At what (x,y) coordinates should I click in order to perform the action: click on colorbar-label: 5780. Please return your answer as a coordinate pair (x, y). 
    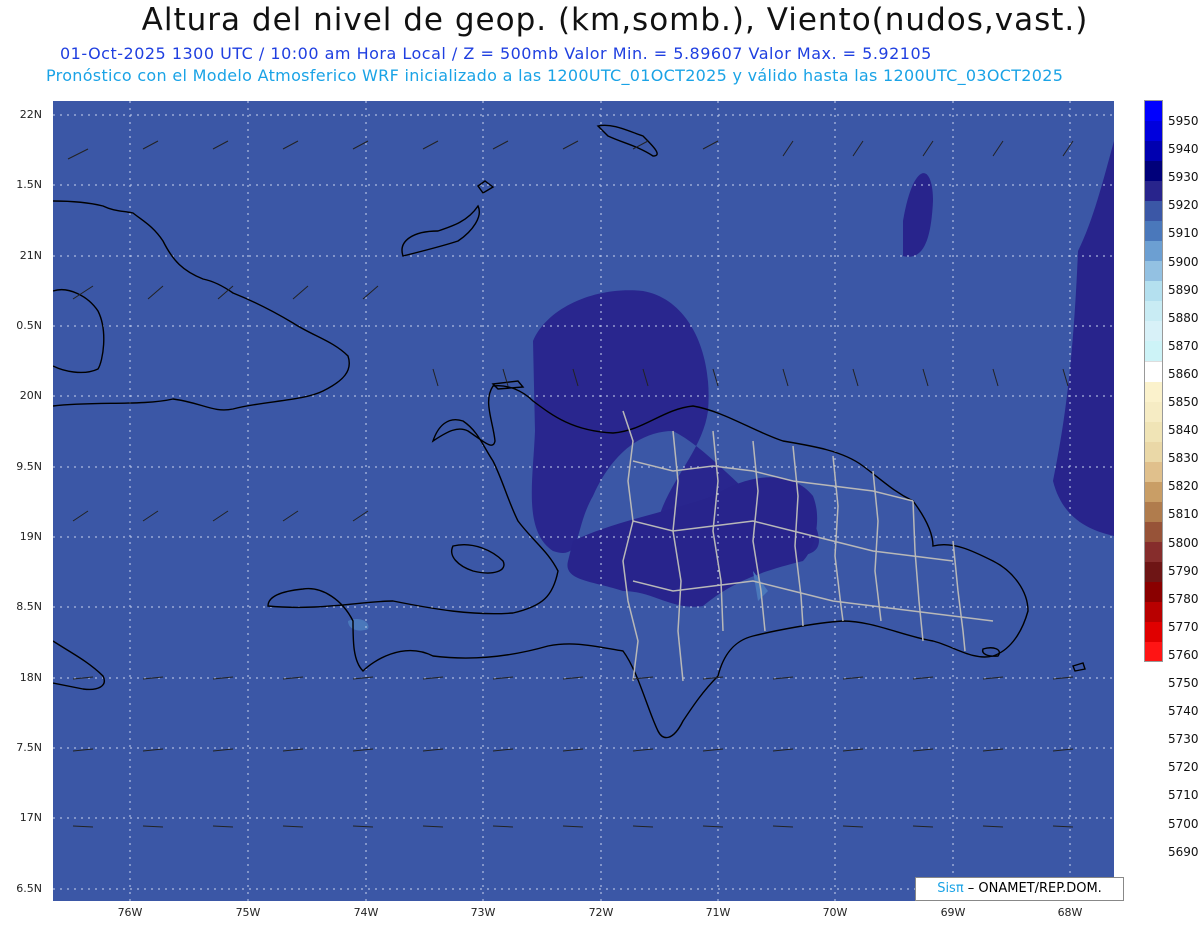
    Looking at the image, I should click on (1183, 598).